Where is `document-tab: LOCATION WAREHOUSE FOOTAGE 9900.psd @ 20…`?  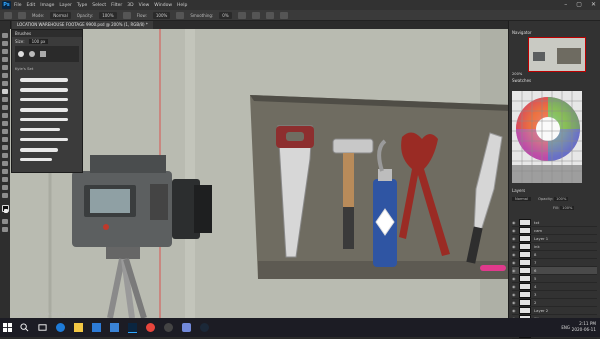
document-tab: LOCATION WAREHOUSE FOOTAGE 9900.psd @ 20… is located at coordinates (82, 25).